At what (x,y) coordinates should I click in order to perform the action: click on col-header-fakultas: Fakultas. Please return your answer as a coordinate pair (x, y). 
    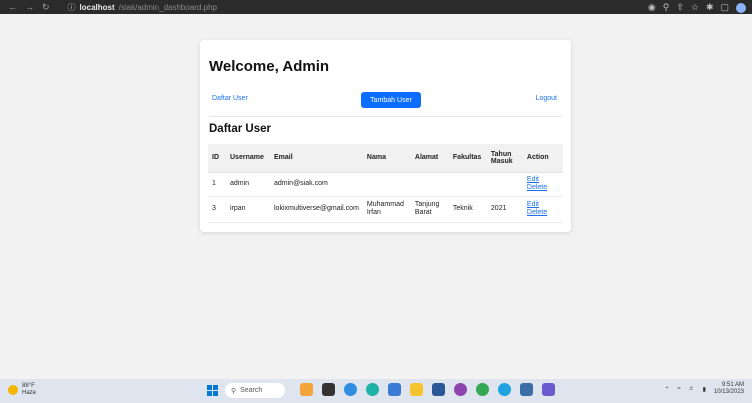
    Looking at the image, I should click on (467, 158).